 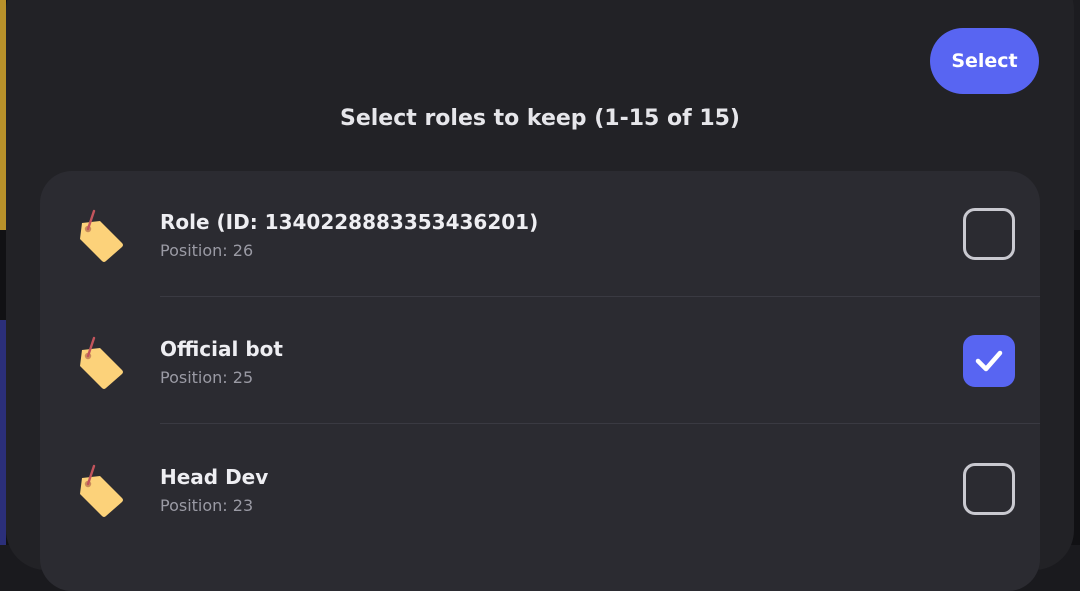 What do you see at coordinates (349, 222) in the screenshot?
I see `role-name: Role (ID: 1340228883353436201)` at bounding box center [349, 222].